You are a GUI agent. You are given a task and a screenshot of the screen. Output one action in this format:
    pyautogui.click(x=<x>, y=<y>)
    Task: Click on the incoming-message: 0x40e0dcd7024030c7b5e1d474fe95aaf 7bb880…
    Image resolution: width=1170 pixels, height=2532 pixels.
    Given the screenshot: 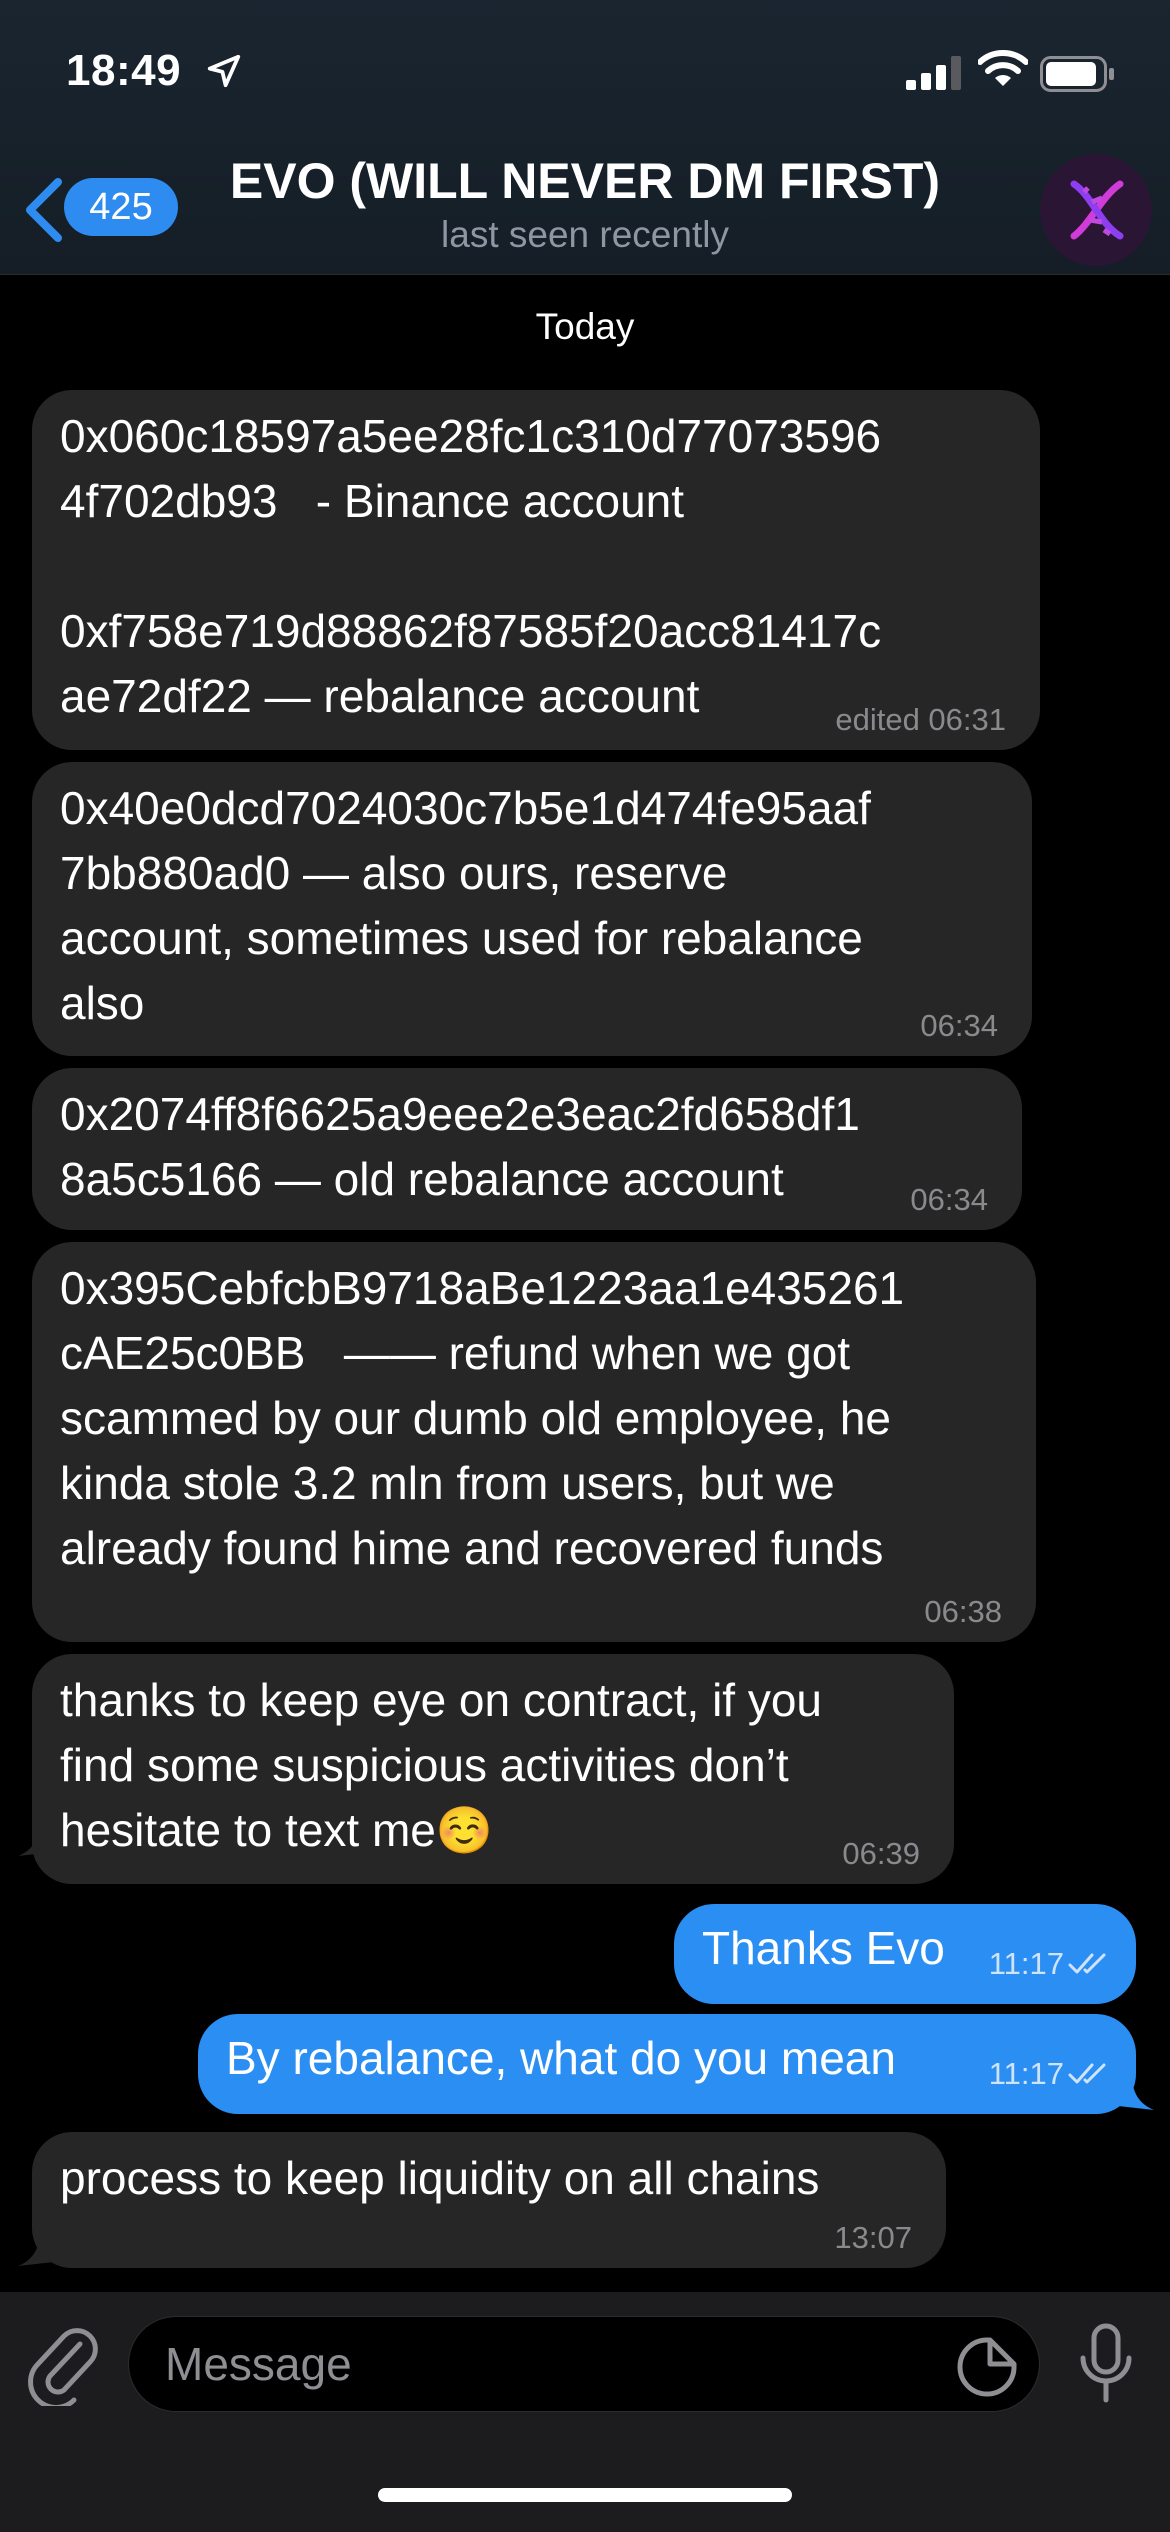 What is the action you would take?
    pyautogui.click(x=532, y=909)
    